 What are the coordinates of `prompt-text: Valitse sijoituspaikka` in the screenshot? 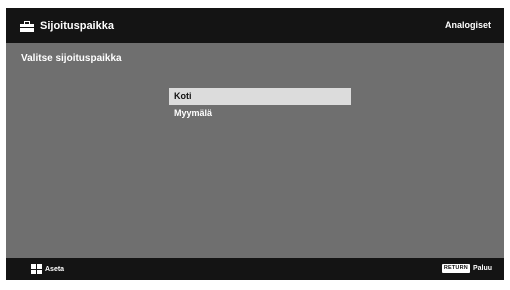 It's located at (71, 58).